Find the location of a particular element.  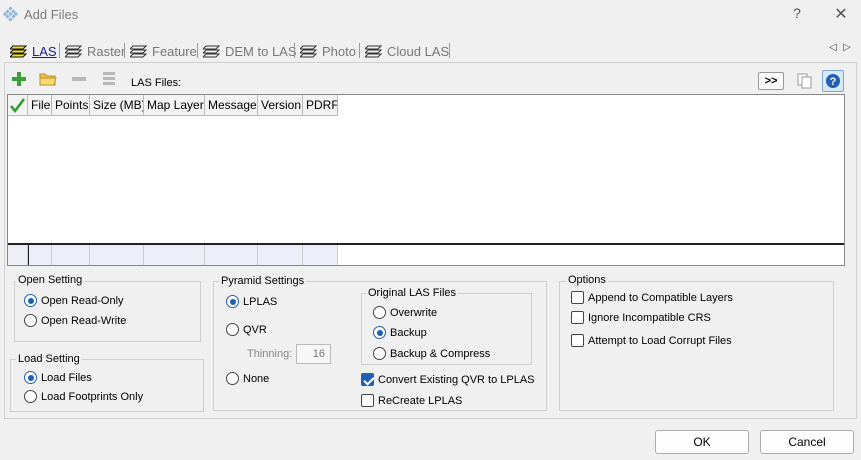

window-title: Add Files is located at coordinates (51, 14).